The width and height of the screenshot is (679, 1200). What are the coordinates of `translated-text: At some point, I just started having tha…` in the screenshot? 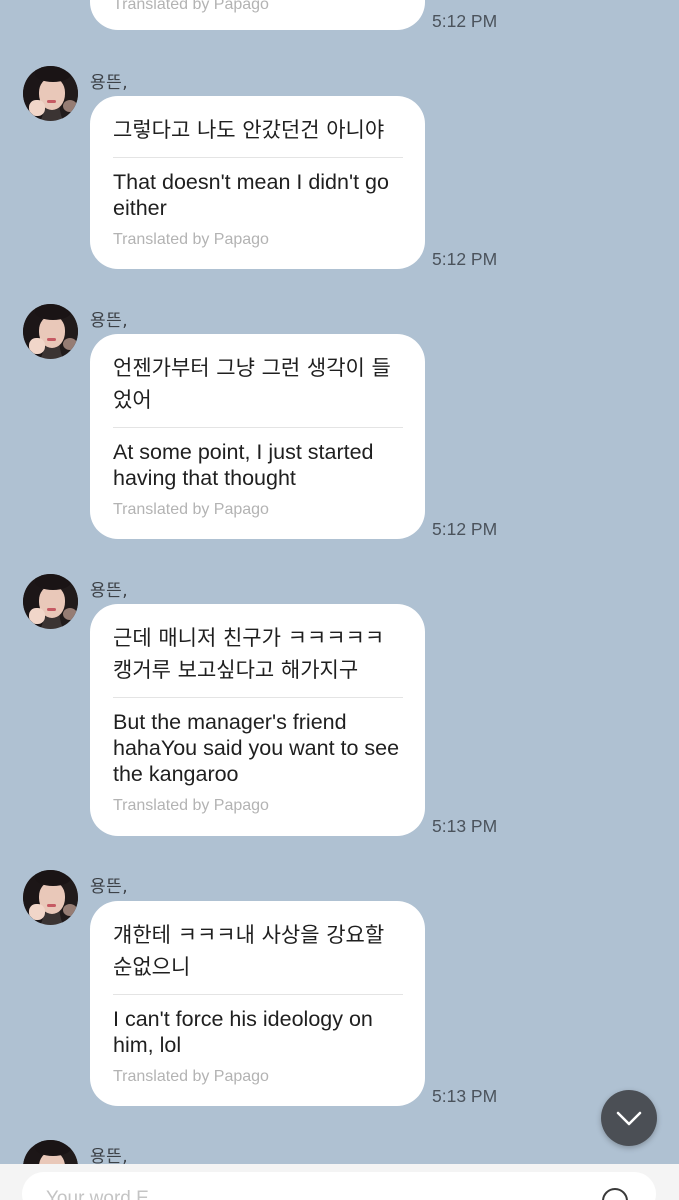 It's located at (243, 465).